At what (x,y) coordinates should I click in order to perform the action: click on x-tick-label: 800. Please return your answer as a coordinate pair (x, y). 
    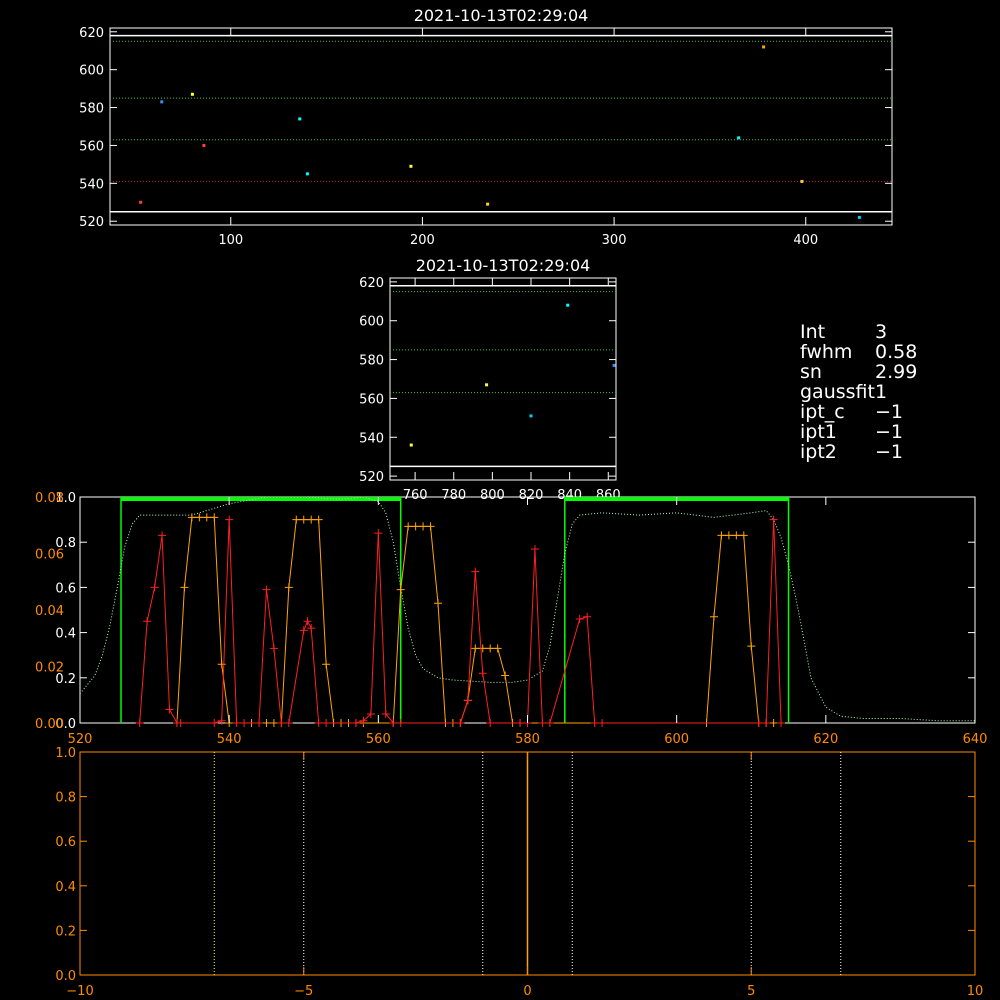
    Looking at the image, I should click on (492, 495).